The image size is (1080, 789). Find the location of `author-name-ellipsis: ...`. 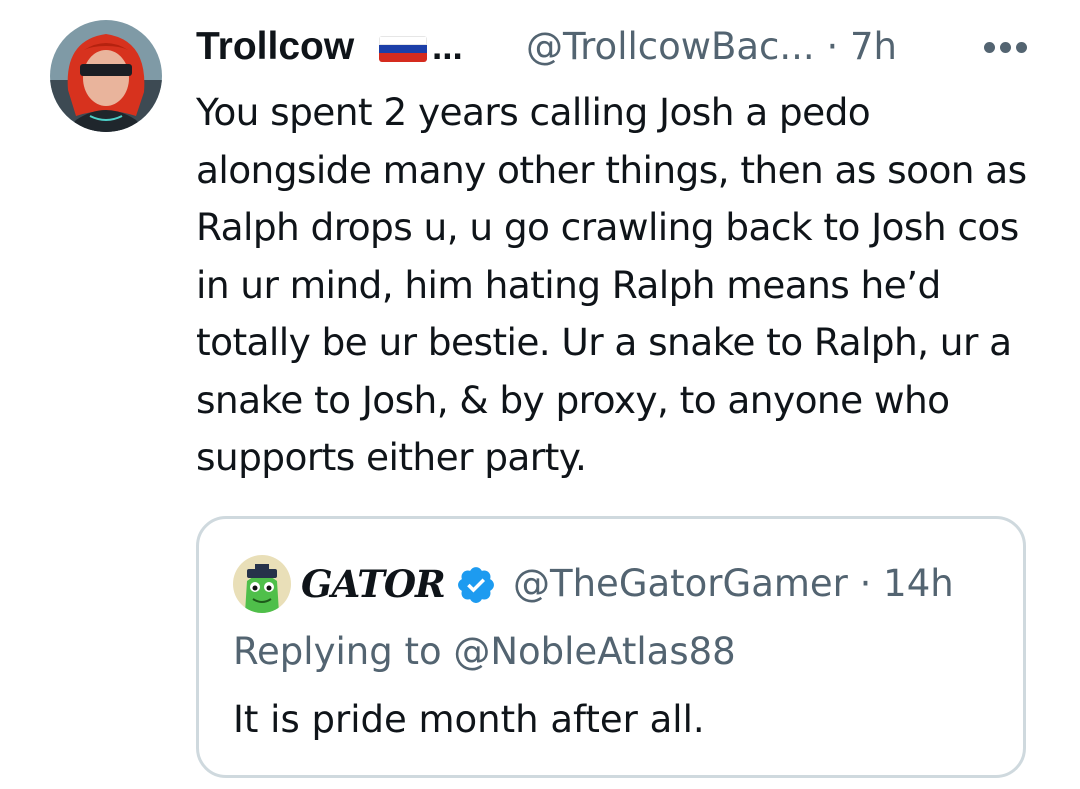

author-name-ellipsis: ... is located at coordinates (447, 46).